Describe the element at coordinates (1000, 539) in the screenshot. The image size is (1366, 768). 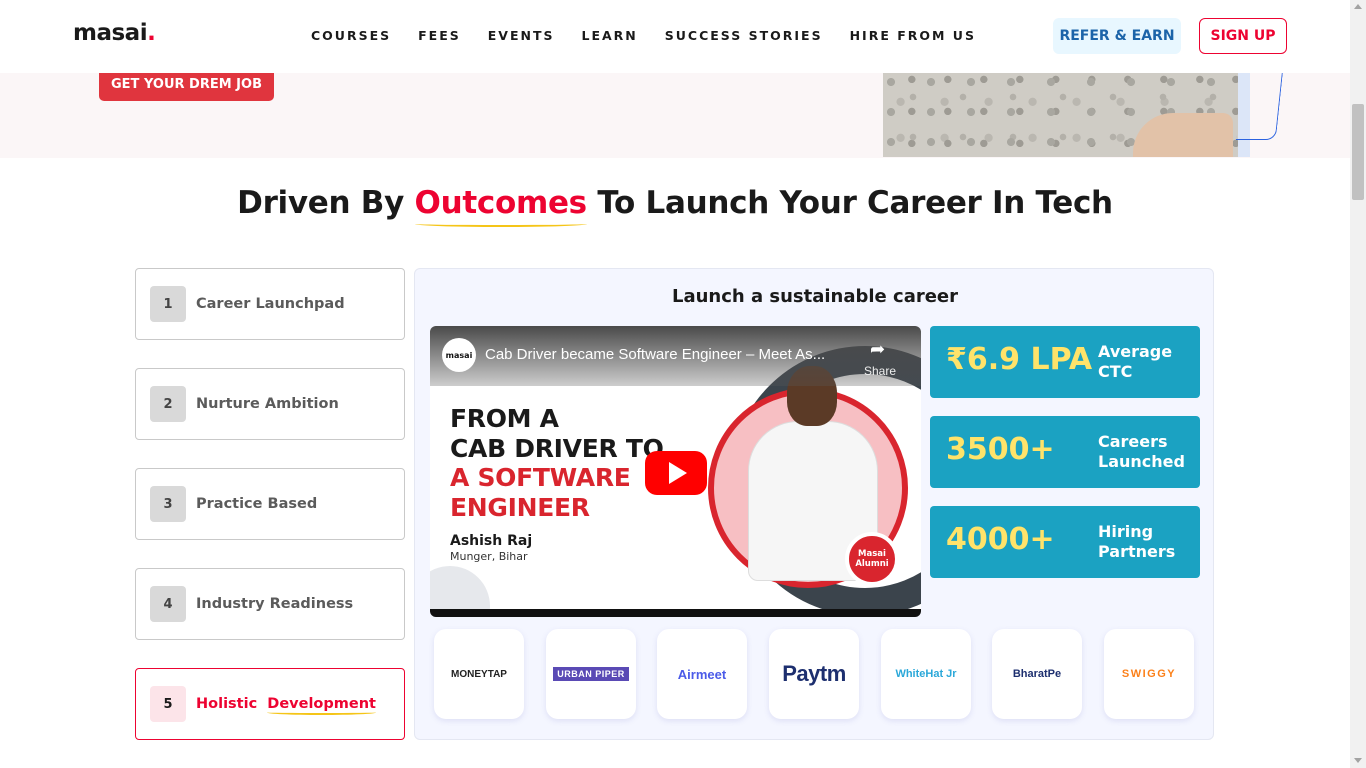
I see `stat-value: 4000+` at that location.